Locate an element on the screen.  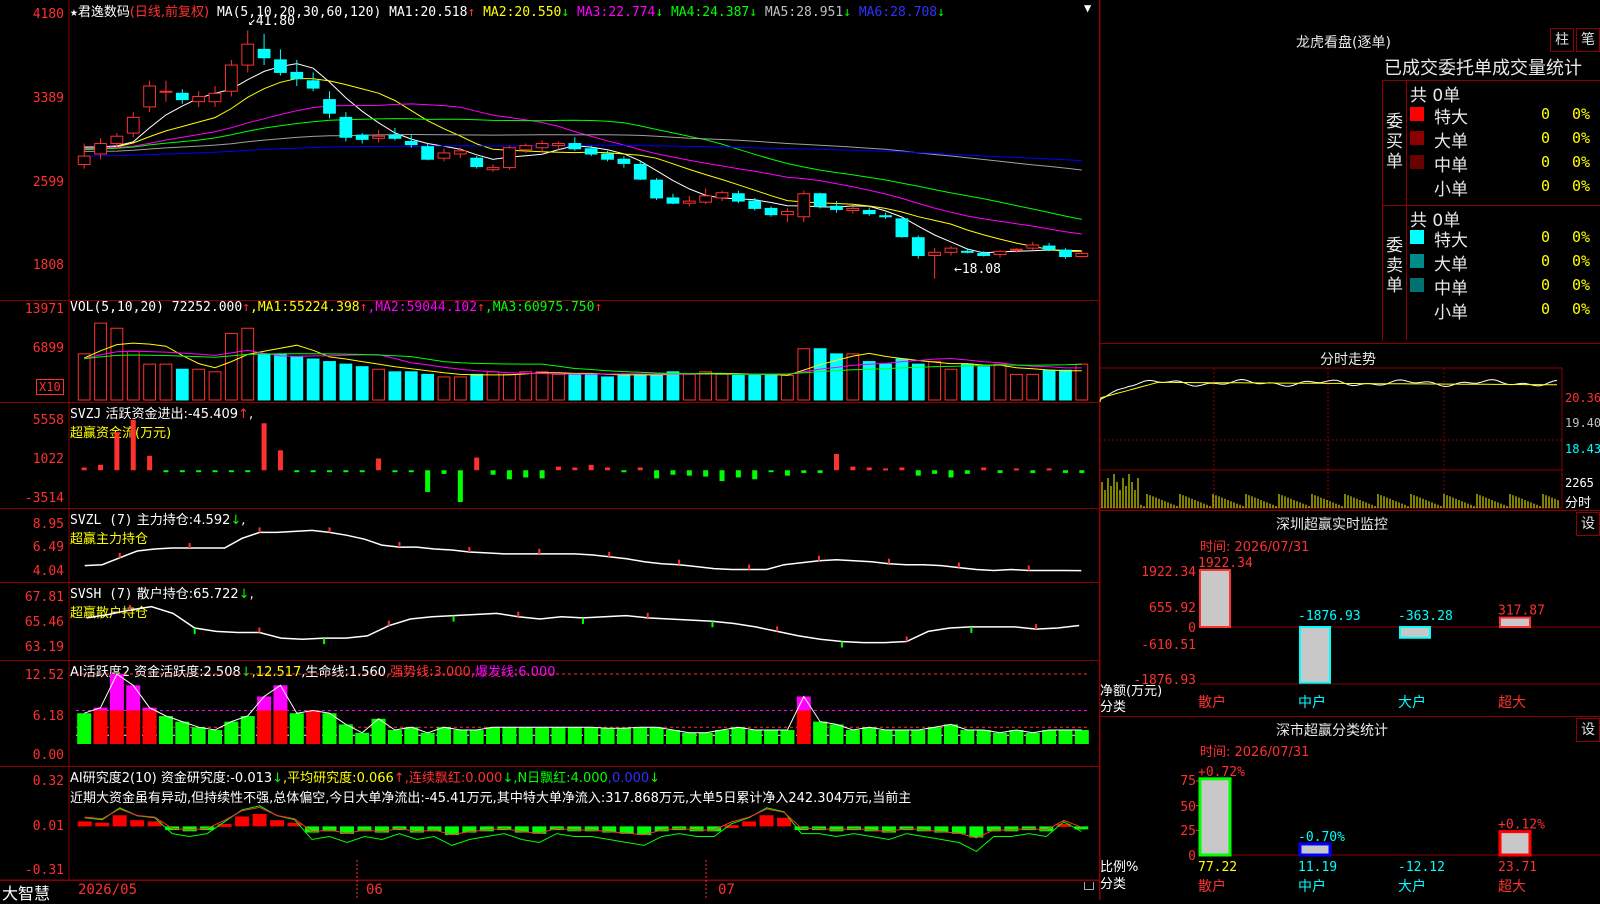
category-label: 散户 is located at coordinates (1212, 886).